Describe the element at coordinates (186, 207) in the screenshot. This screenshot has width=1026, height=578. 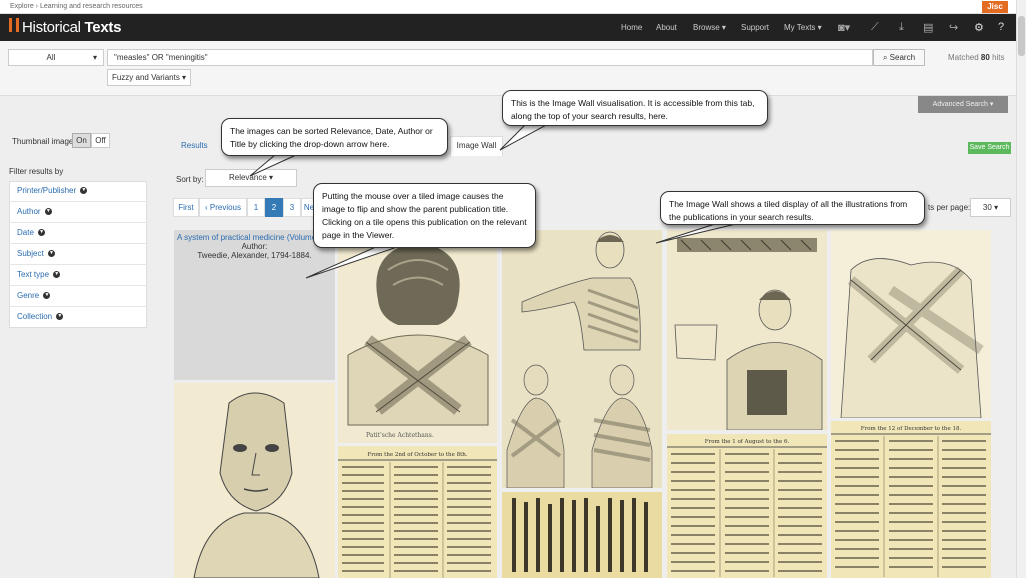
I see `page-first: First` at that location.